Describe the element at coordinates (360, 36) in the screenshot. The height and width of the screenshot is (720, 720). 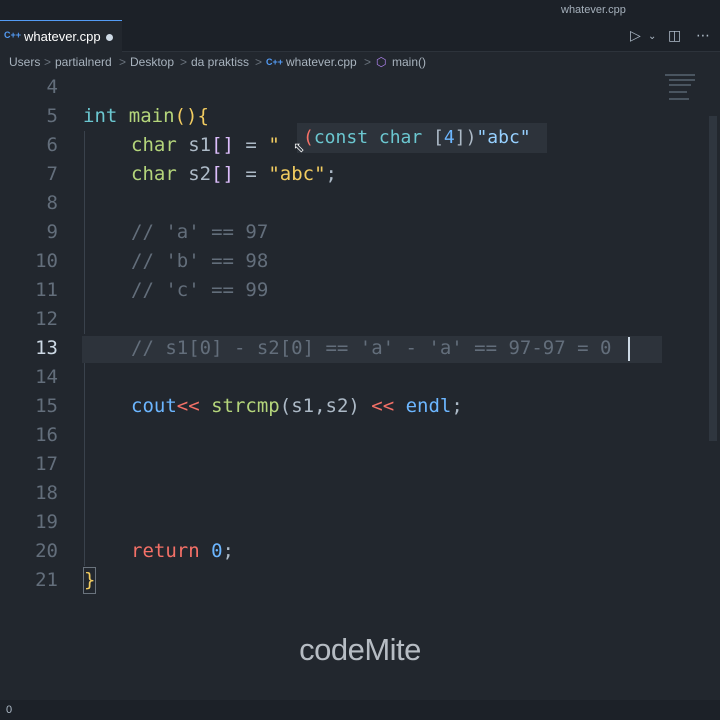
I see `tab-bar: C++ whatever.cpp ▷ ⌄ ◫ ⋯` at that location.